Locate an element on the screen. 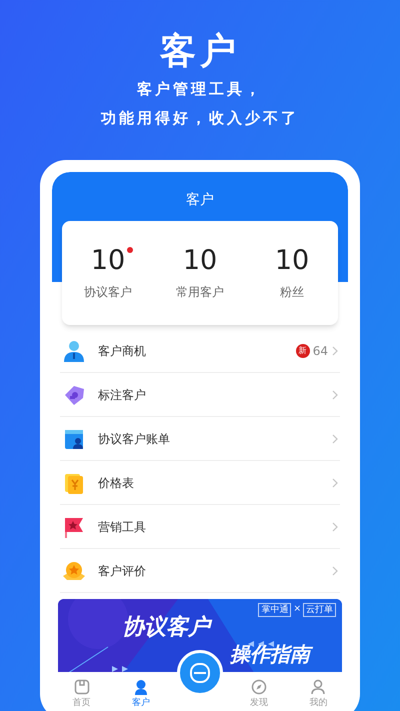 This screenshot has height=711, width=400. bag-icon is located at coordinates (82, 687).